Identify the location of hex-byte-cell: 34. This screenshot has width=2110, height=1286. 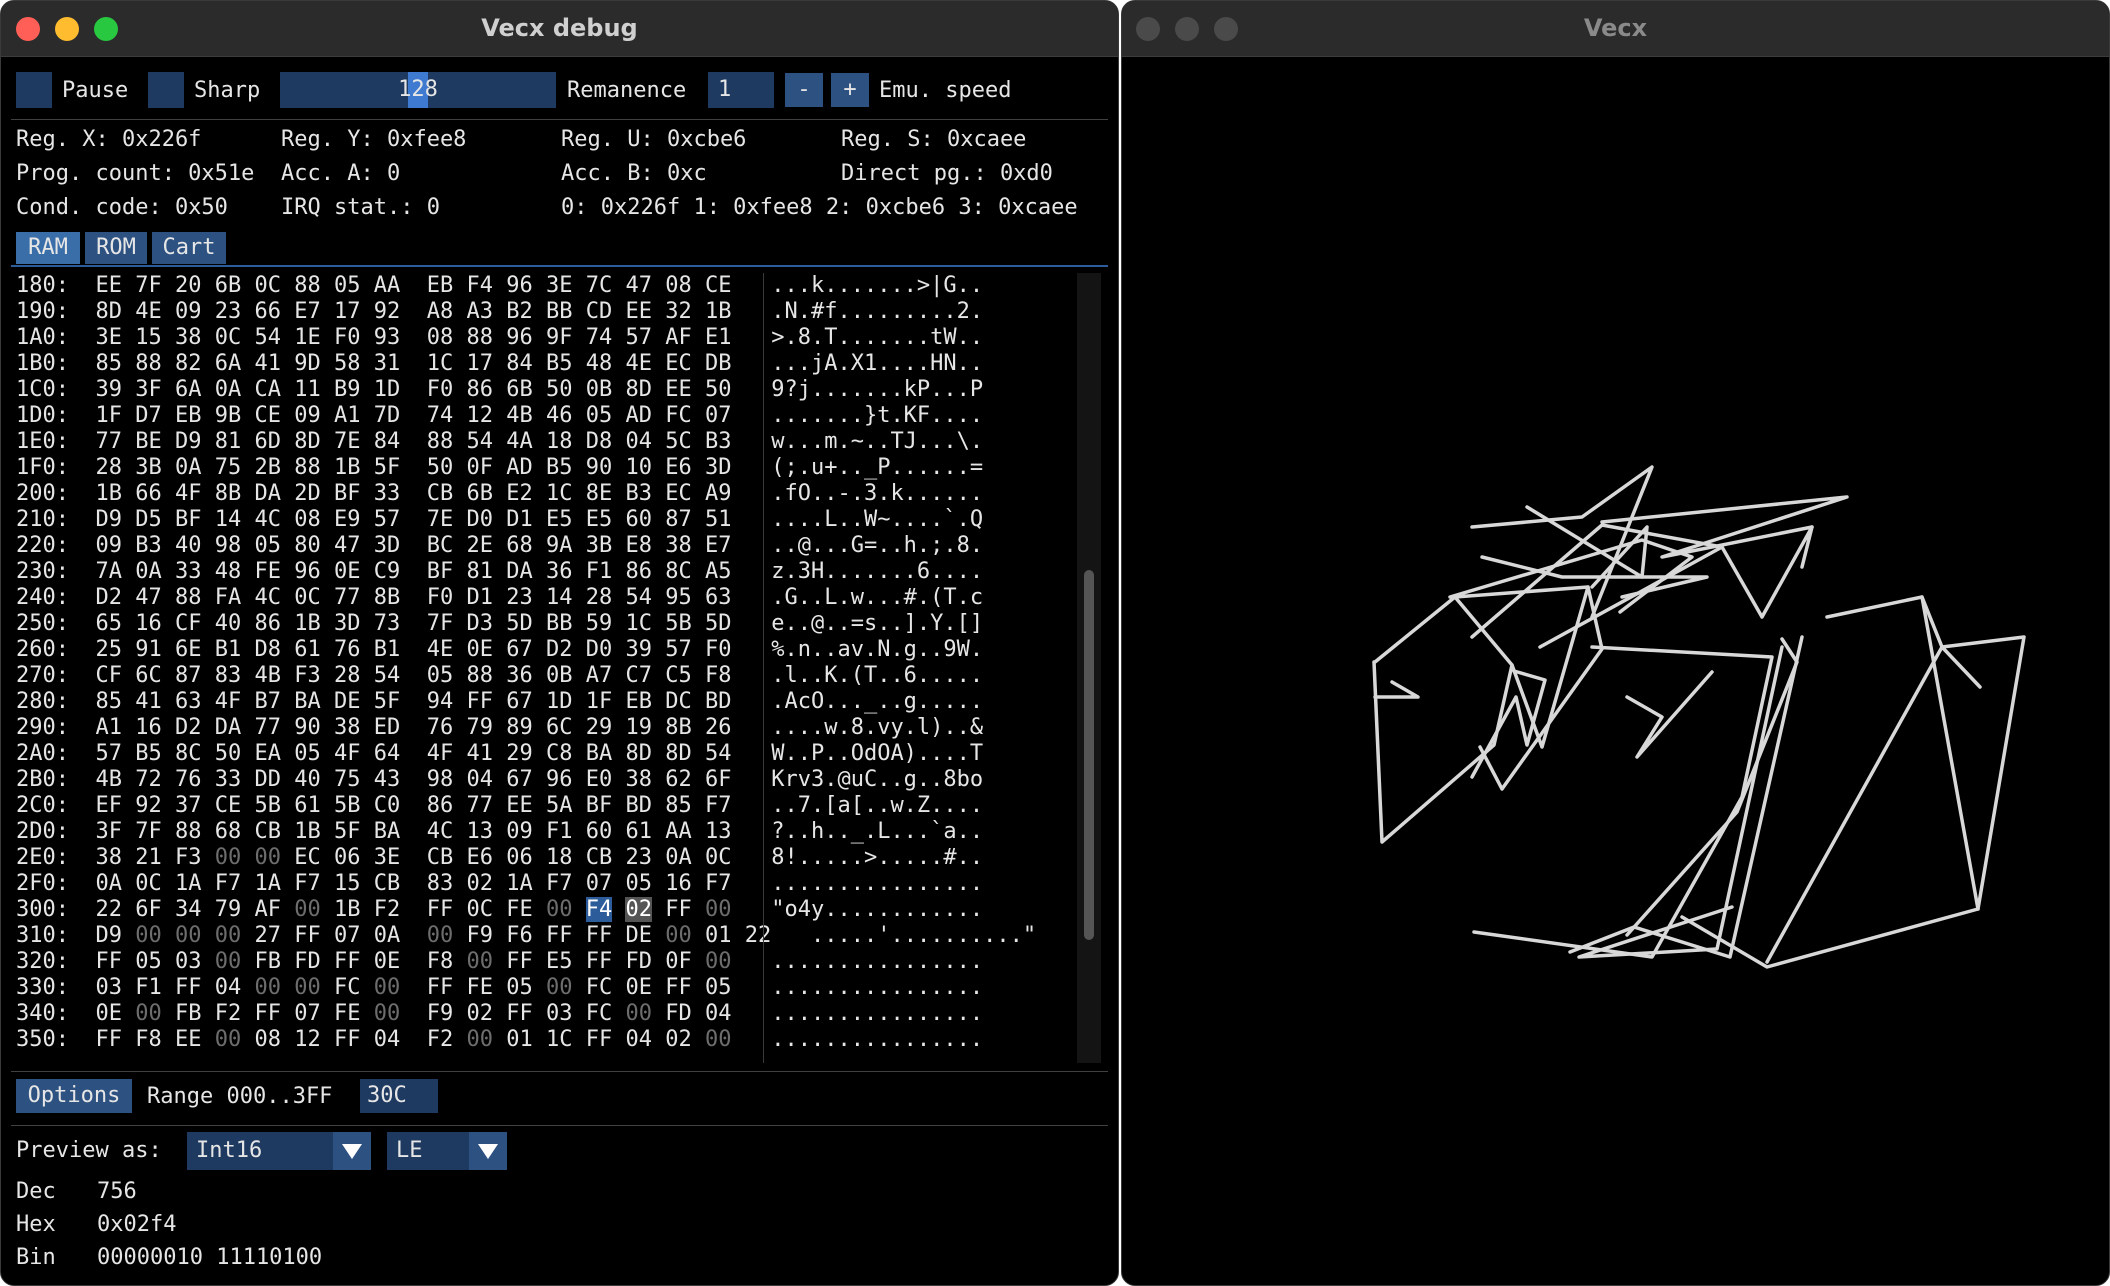
(188, 909).